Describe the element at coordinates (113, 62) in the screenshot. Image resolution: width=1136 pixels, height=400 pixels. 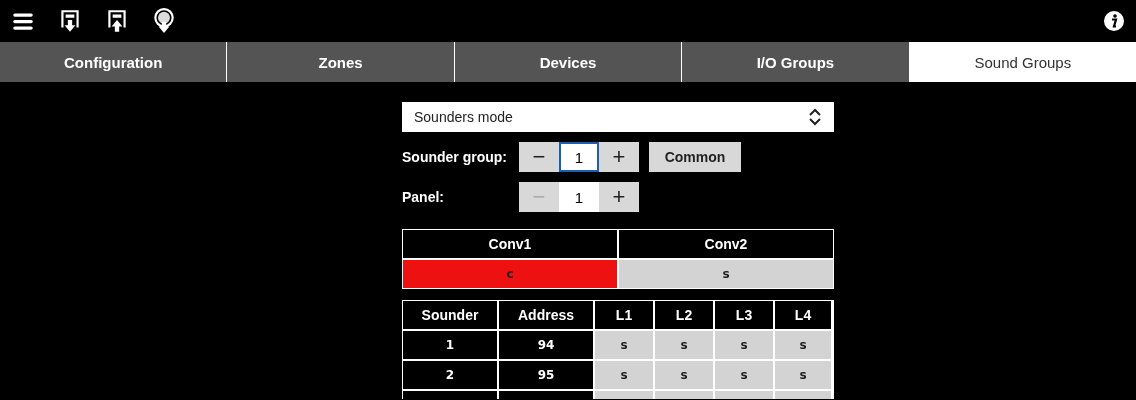
I see `tab: Configuration` at that location.